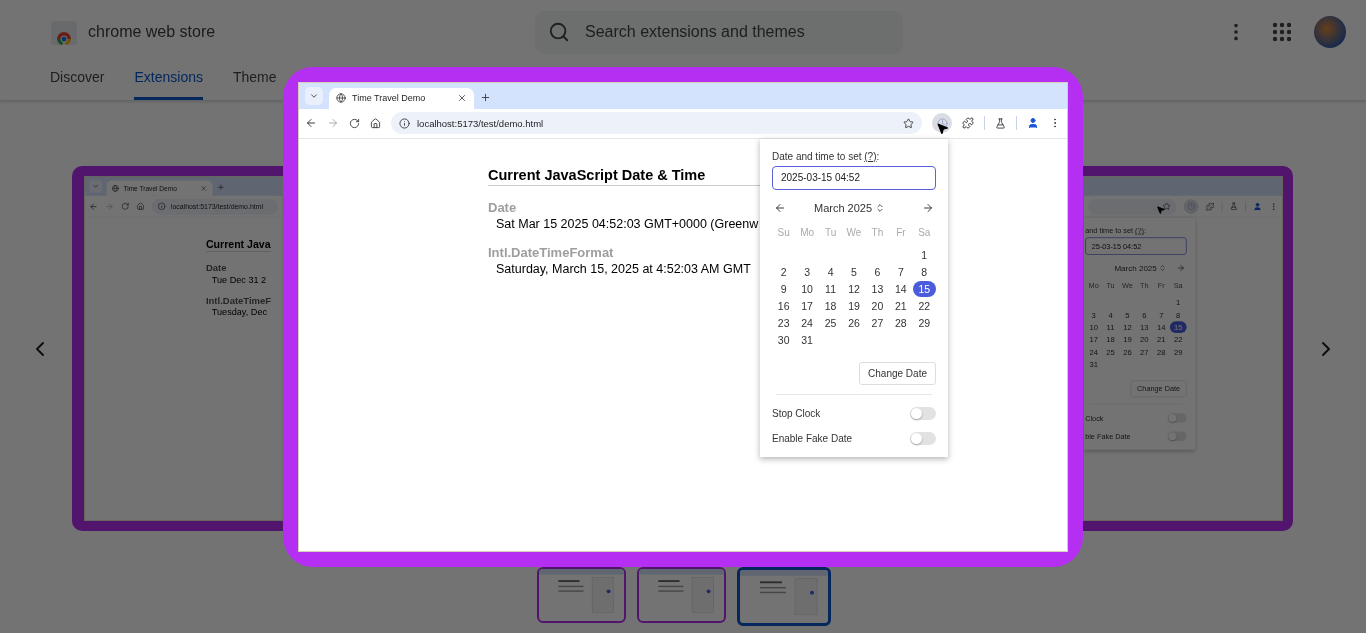 This screenshot has height=633, width=1366. Describe the element at coordinates (623, 268) in the screenshot. I see `section-value: Saturday, March 15, 2025 at 4:52:03 AM GMT` at that location.